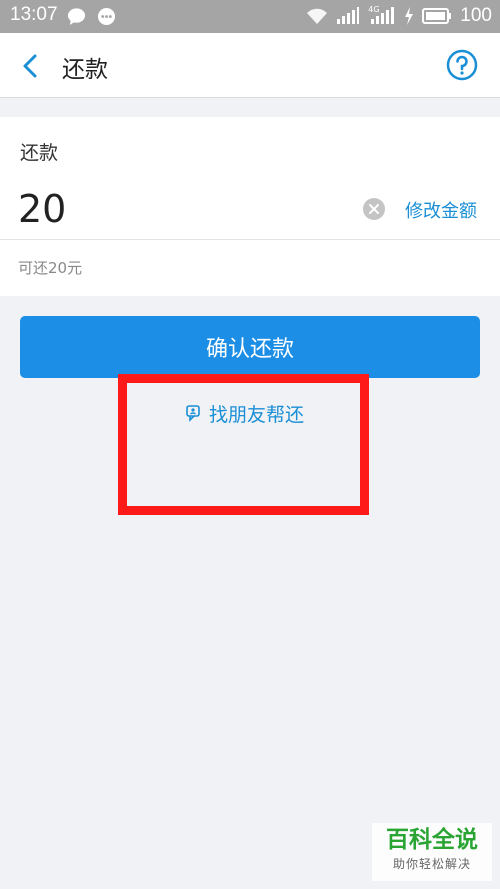  Describe the element at coordinates (462, 65) in the screenshot. I see `help-button` at that location.